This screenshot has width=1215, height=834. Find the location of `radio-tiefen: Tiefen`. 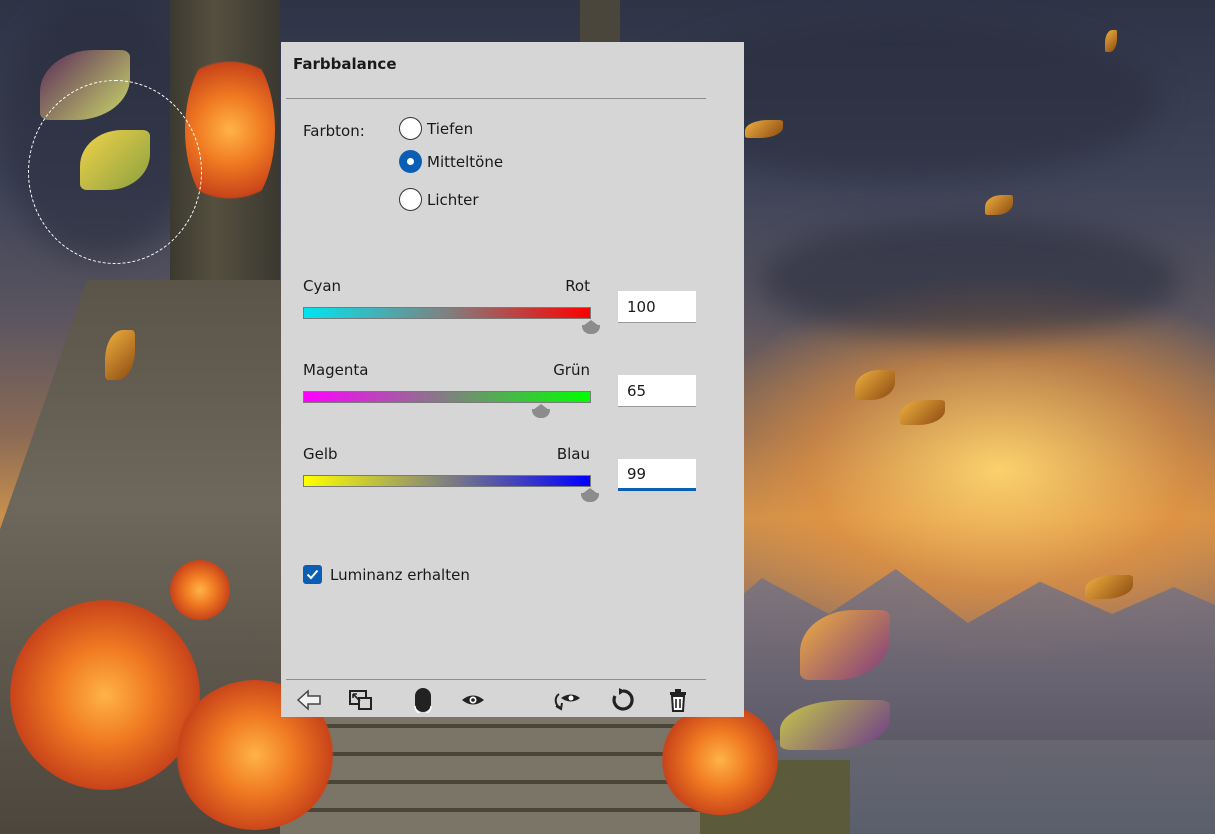

radio-tiefen: Tiefen is located at coordinates (436, 128).